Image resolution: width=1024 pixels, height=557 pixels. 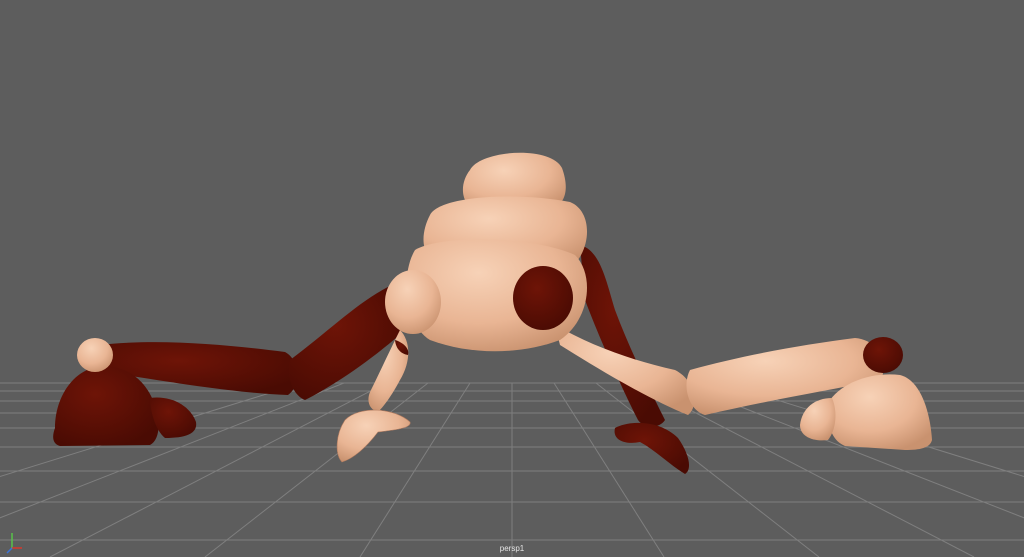 What do you see at coordinates (486, 252) in the screenshot?
I see `character-body` at bounding box center [486, 252].